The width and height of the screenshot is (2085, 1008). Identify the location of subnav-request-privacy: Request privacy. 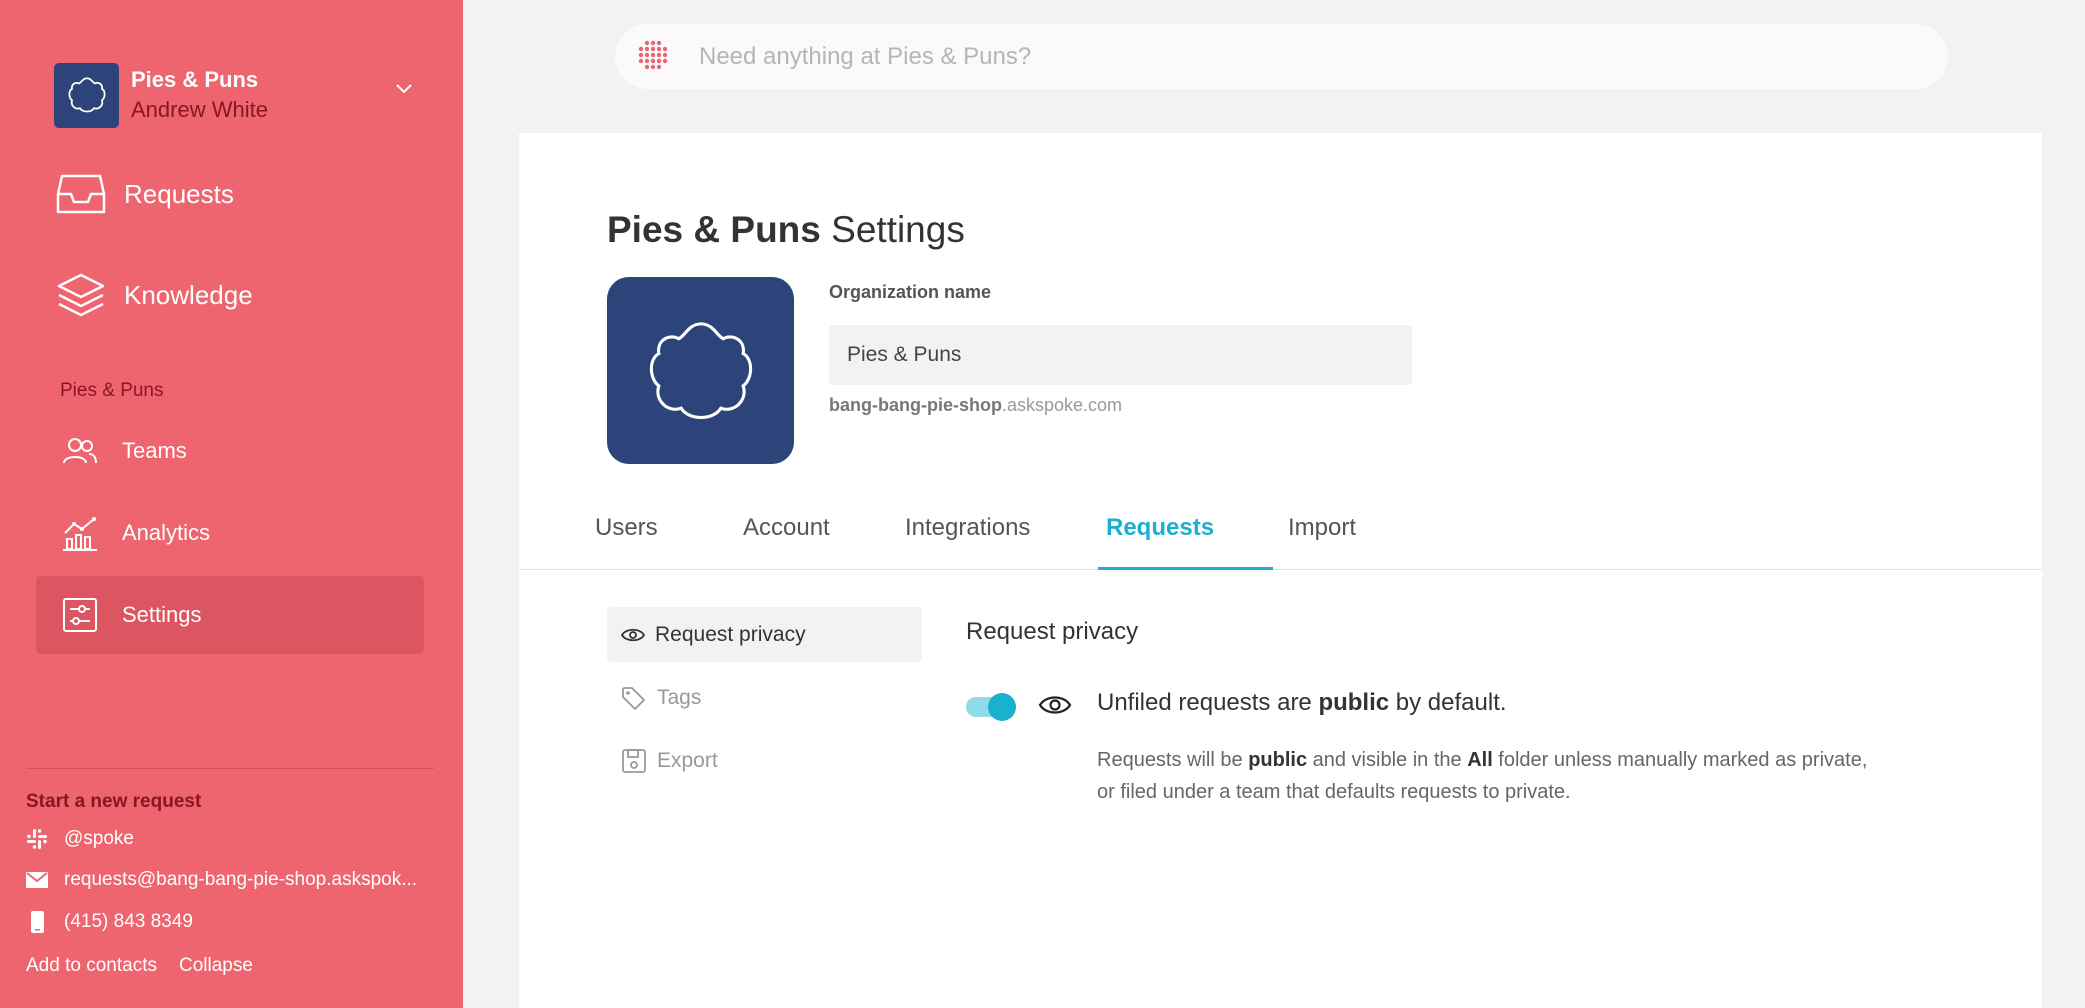
(764, 634).